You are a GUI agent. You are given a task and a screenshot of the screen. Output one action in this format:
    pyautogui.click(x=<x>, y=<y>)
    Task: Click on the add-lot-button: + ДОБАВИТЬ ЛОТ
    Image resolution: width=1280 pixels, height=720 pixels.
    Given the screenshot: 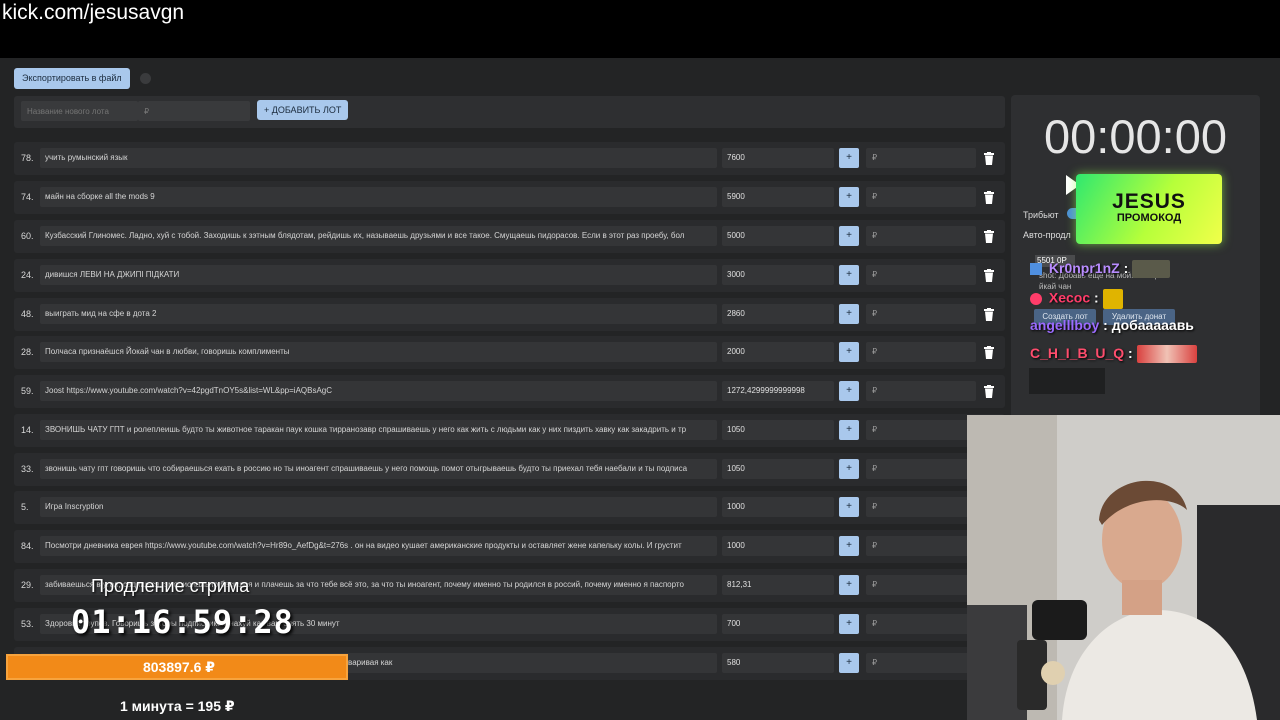 What is the action you would take?
    pyautogui.click(x=303, y=110)
    